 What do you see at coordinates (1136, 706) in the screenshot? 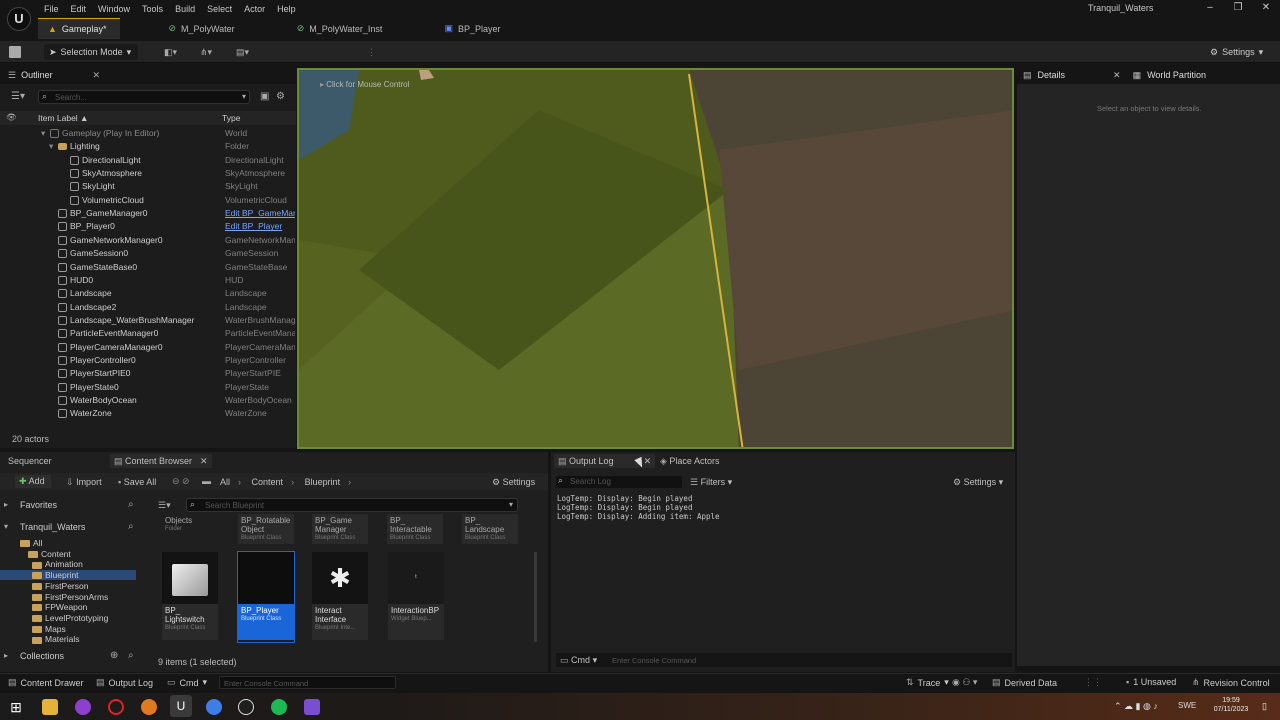
I see `tray-icons: ⌃ ☁ ▮ ◍ ♪` at bounding box center [1136, 706].